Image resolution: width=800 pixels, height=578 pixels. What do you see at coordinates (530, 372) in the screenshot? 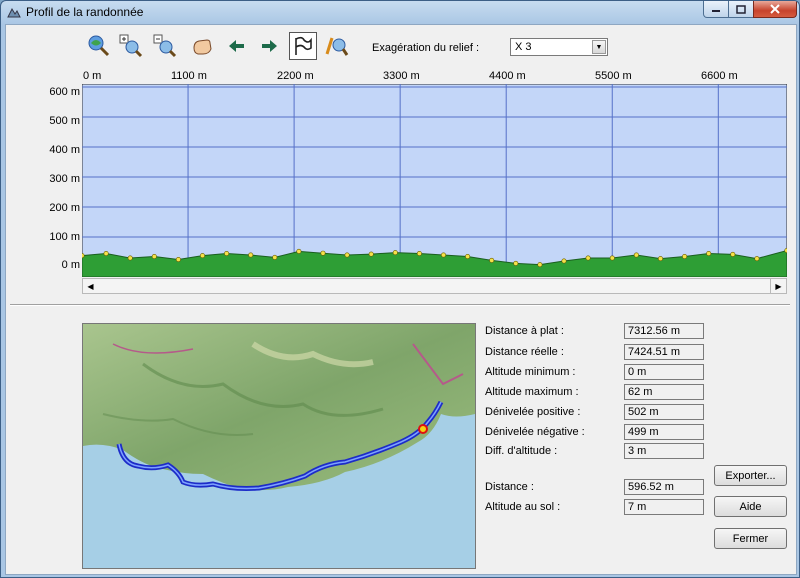
I see `stat-label: Altitude minimum :` at bounding box center [530, 372].